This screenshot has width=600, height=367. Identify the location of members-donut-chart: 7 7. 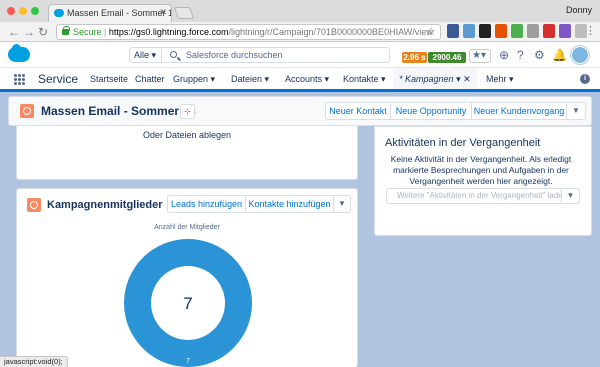
(188, 301).